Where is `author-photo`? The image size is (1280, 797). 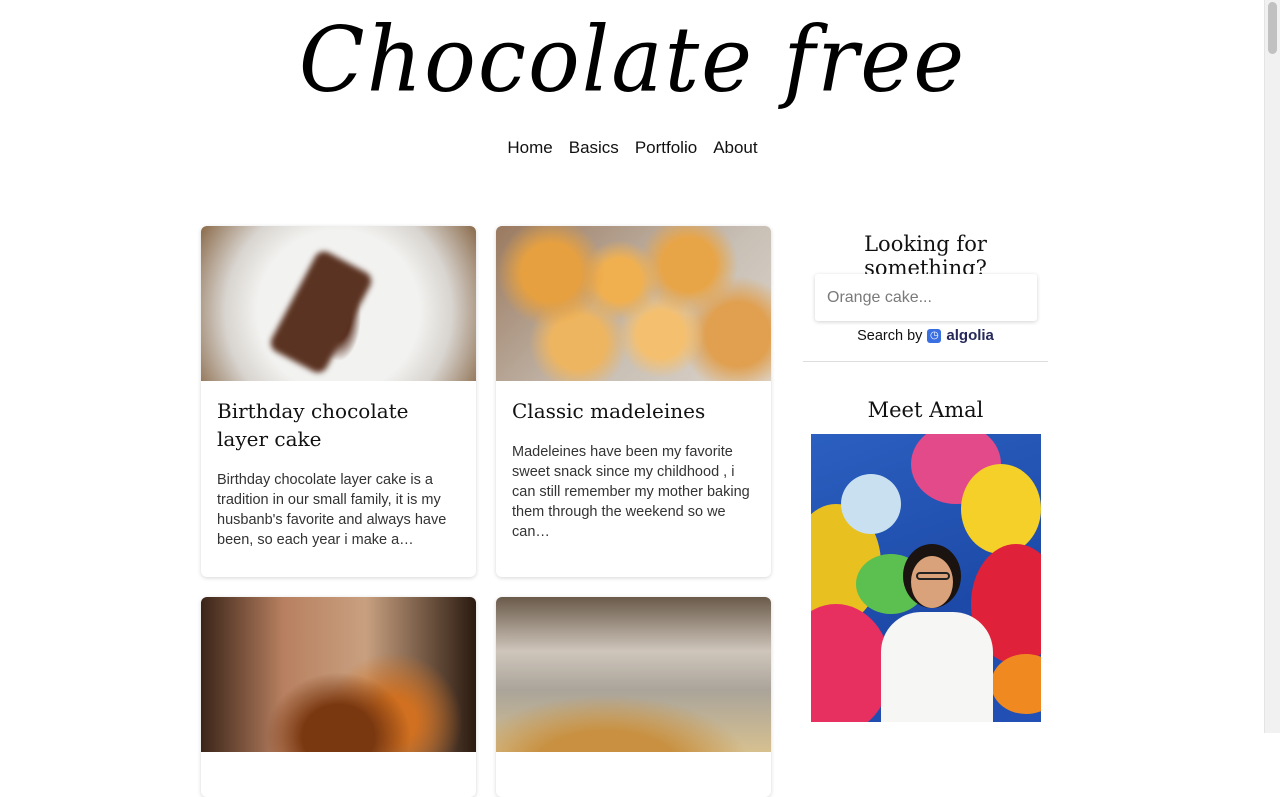 author-photo is located at coordinates (926, 578).